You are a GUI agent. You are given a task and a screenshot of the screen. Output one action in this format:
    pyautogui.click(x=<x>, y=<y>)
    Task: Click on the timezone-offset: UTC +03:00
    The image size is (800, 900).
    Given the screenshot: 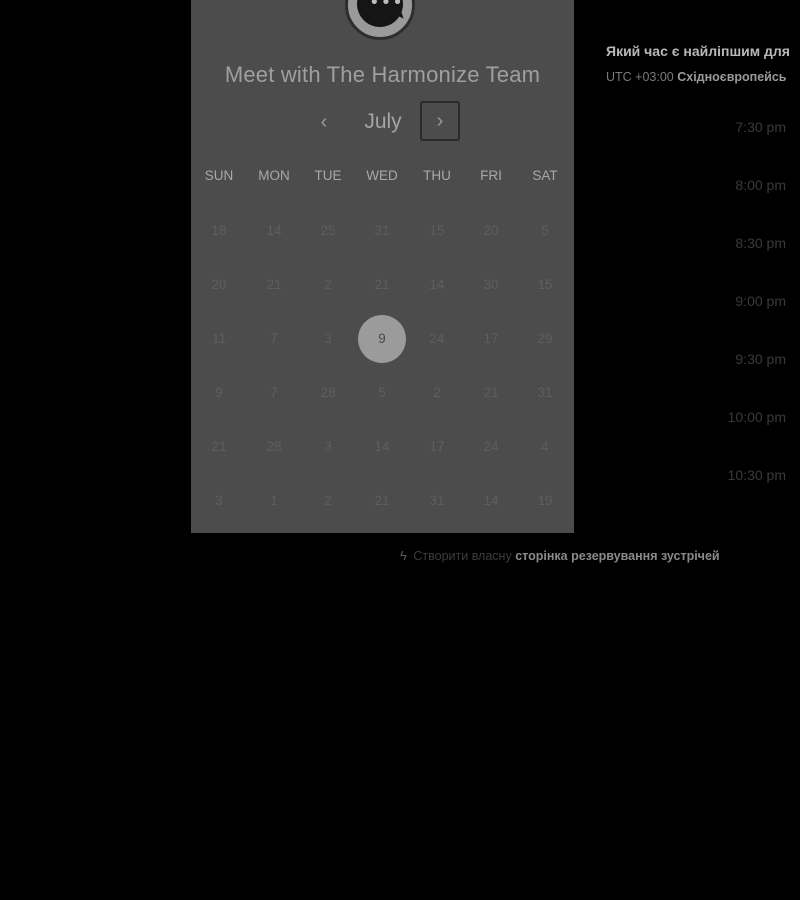 What is the action you would take?
    pyautogui.click(x=640, y=77)
    